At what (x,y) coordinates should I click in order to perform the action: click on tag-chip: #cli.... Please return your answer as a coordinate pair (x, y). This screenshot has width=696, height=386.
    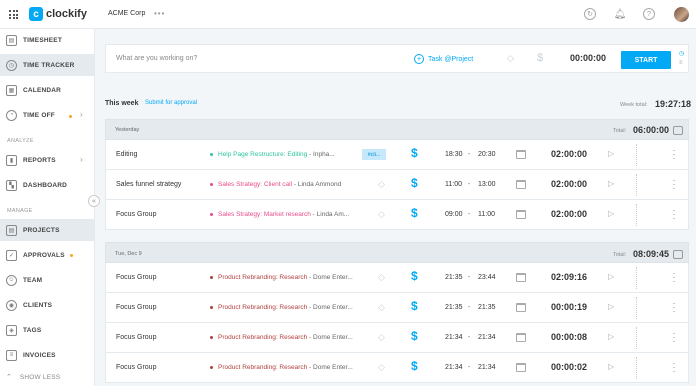
    Looking at the image, I should click on (374, 154).